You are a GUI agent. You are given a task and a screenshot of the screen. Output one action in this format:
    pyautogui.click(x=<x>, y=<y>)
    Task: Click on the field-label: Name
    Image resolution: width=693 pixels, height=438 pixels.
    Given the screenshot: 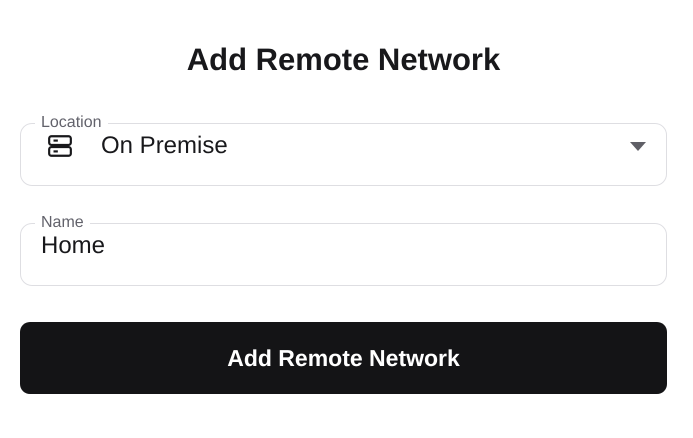 What is the action you would take?
    pyautogui.click(x=62, y=223)
    